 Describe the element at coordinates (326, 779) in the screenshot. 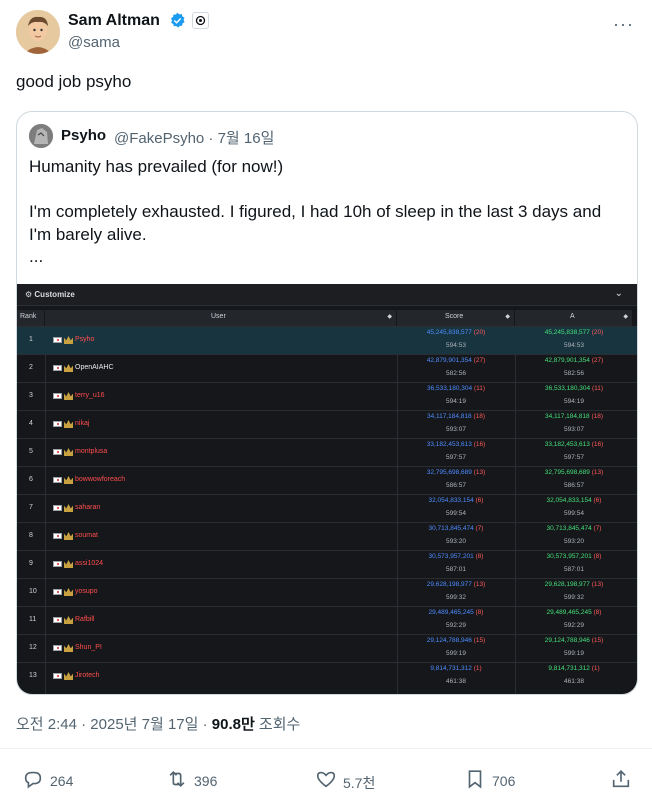

I see `heart-icon` at that location.